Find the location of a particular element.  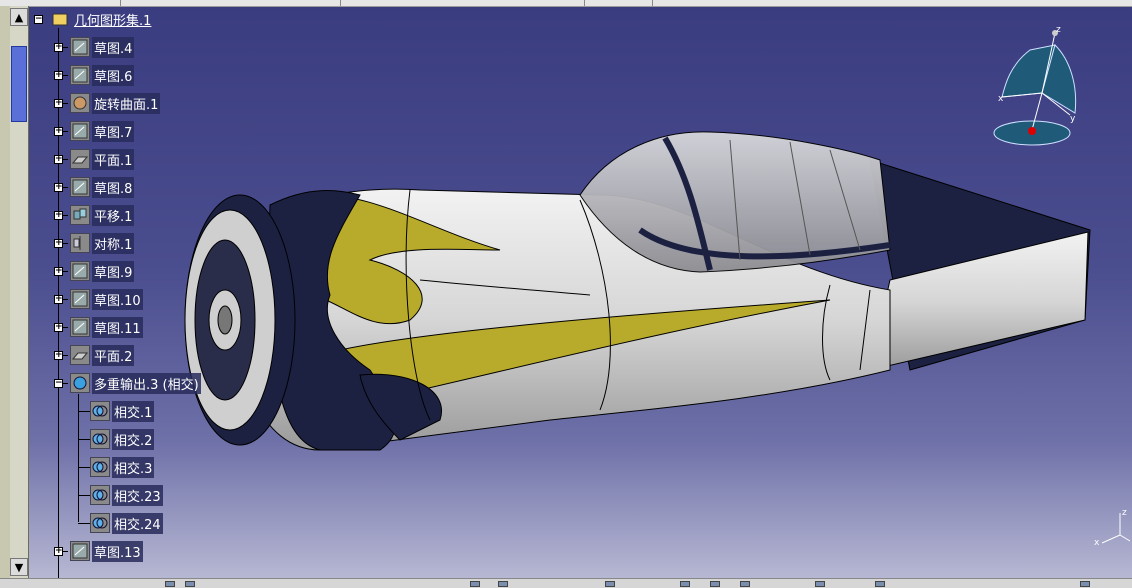

tree-node-label: 相交.24 is located at coordinates (137, 523).